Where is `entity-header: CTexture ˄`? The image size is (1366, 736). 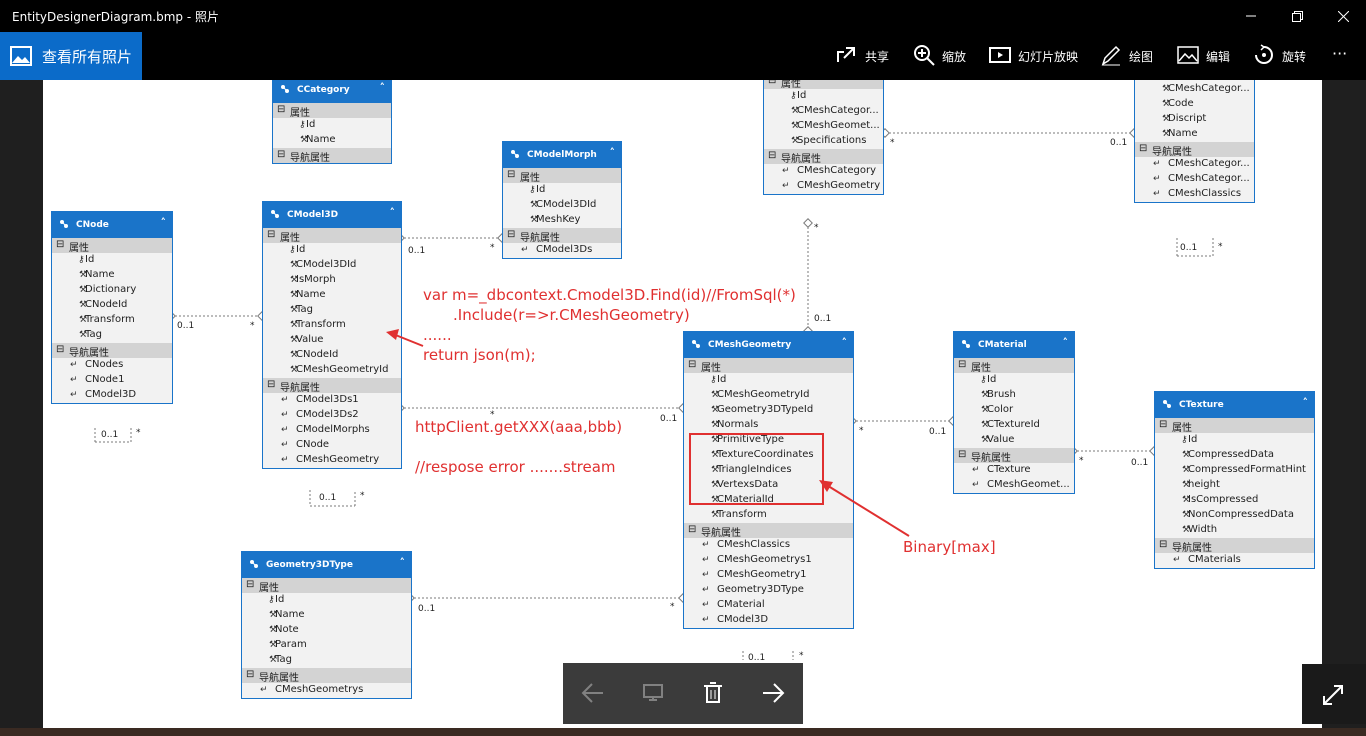
entity-header: CTexture ˄ is located at coordinates (1234, 405).